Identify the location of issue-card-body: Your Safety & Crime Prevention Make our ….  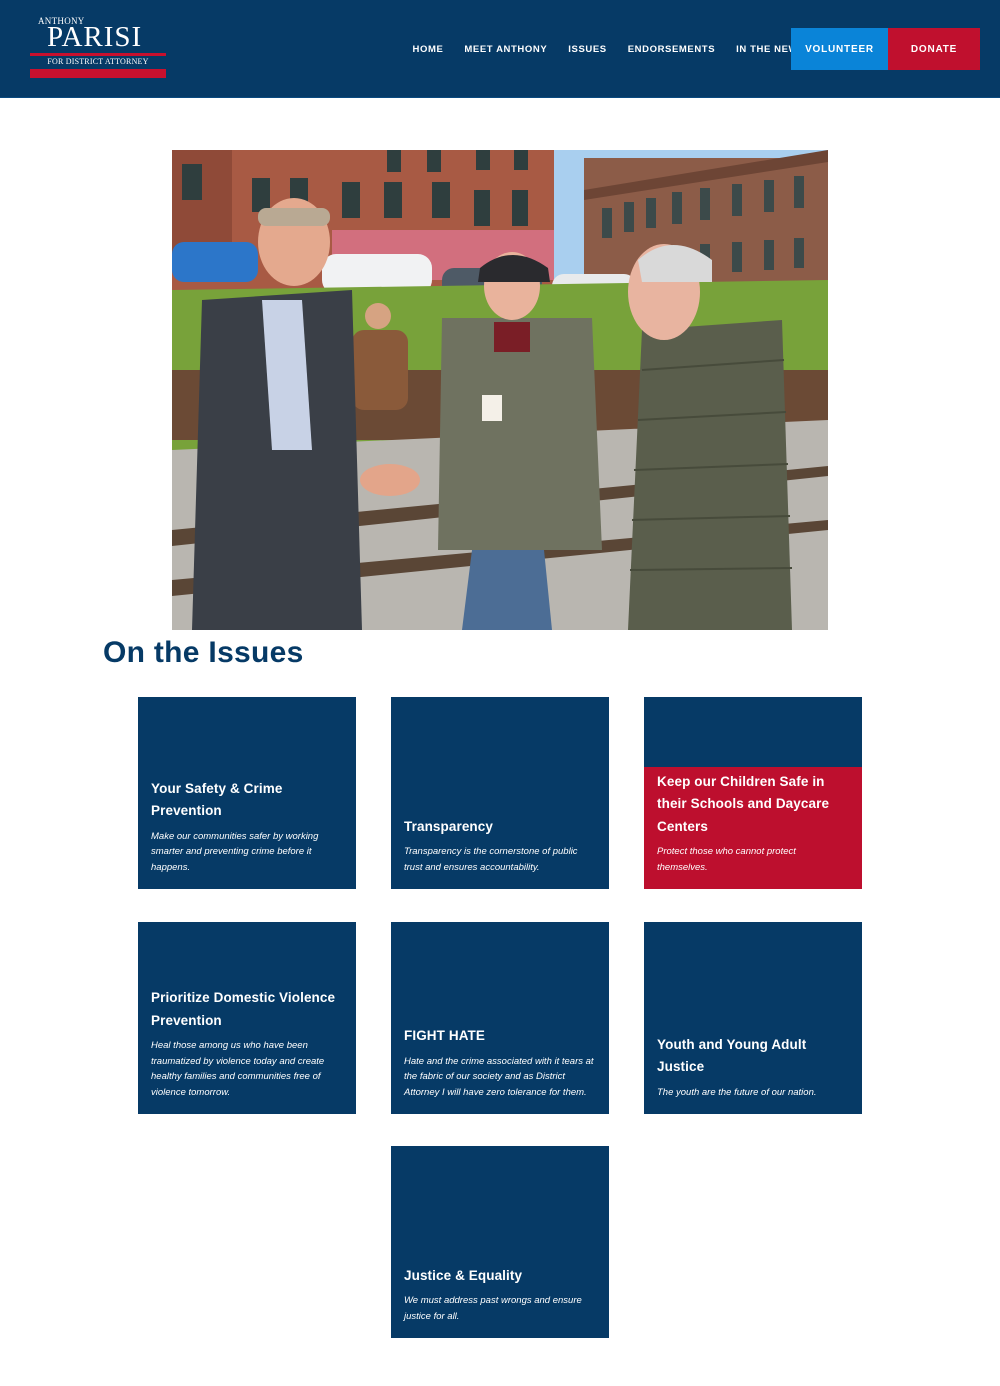
(247, 834).